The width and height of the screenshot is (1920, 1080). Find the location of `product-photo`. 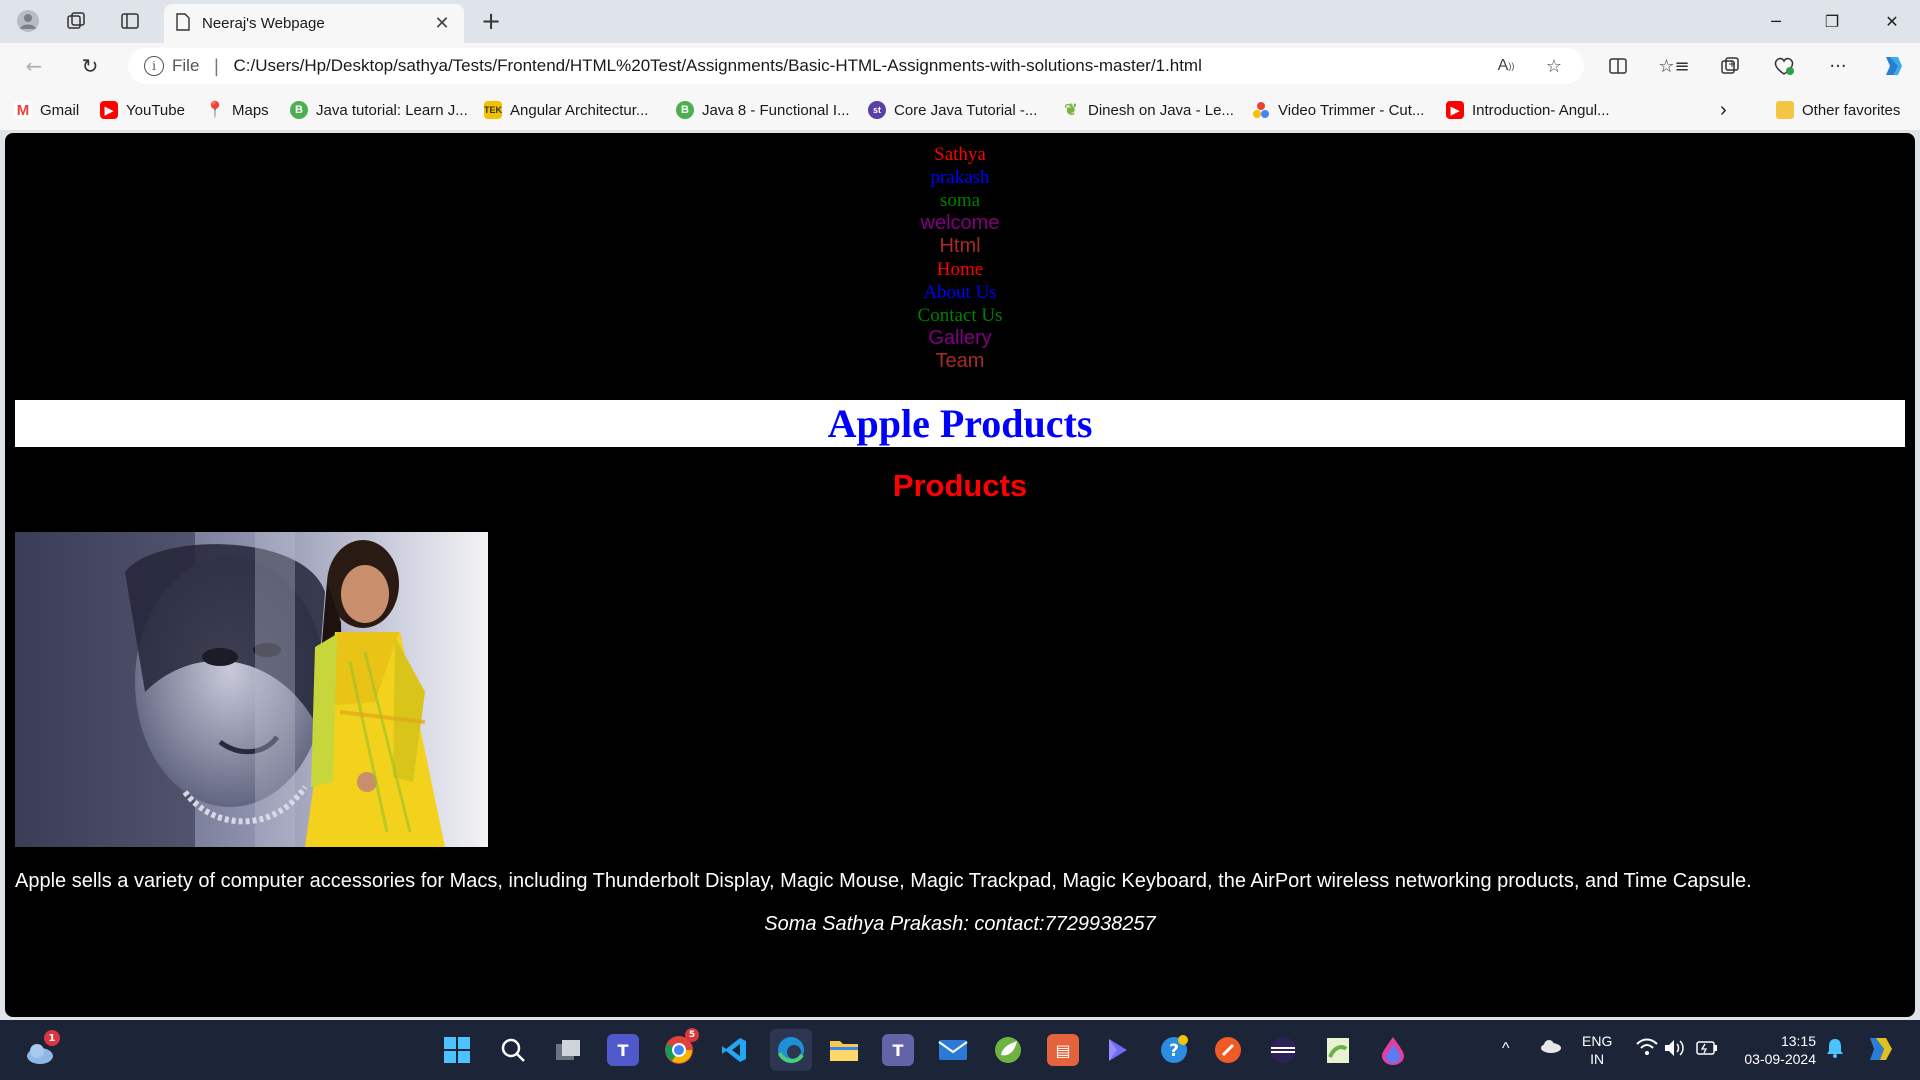

product-photo is located at coordinates (251, 689).